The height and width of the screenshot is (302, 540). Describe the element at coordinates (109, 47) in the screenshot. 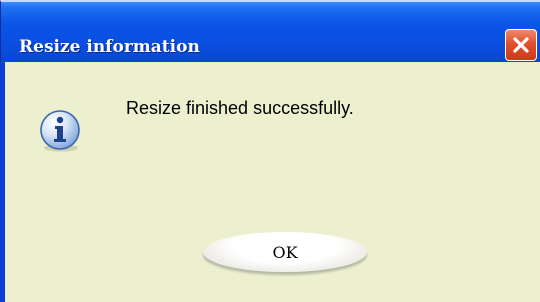

I see `dialog-title: Resize information` at that location.